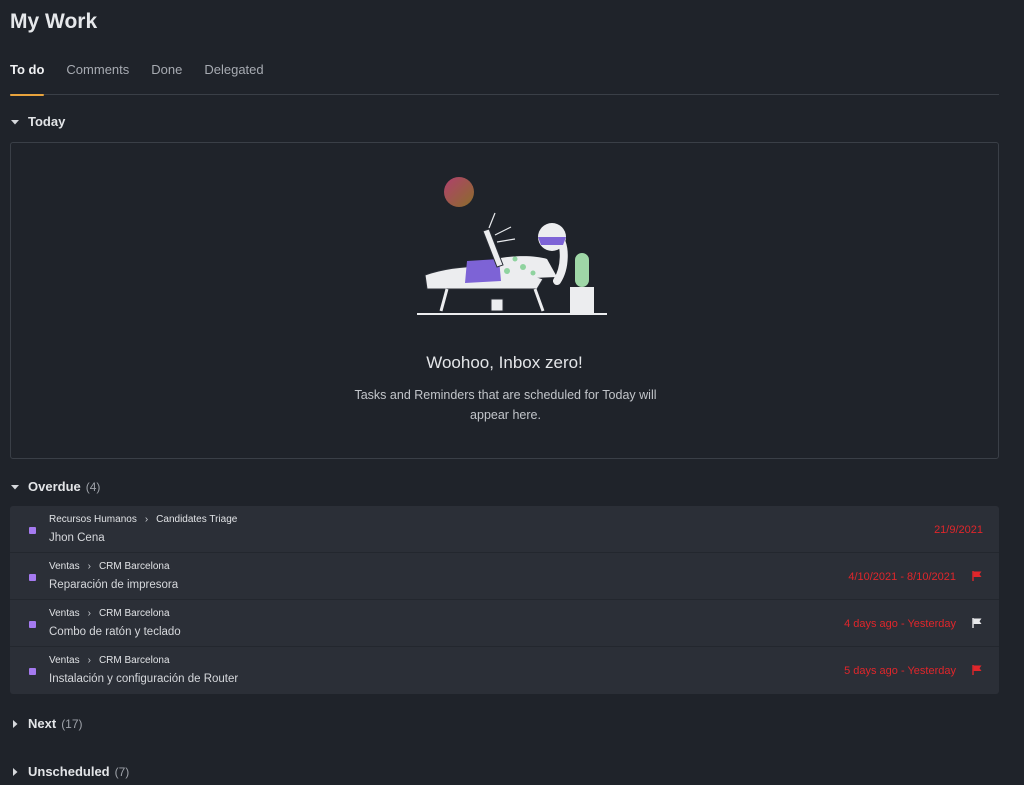  Describe the element at coordinates (115, 632) in the screenshot. I see `task-name: Combo de ratón y teclado` at that location.